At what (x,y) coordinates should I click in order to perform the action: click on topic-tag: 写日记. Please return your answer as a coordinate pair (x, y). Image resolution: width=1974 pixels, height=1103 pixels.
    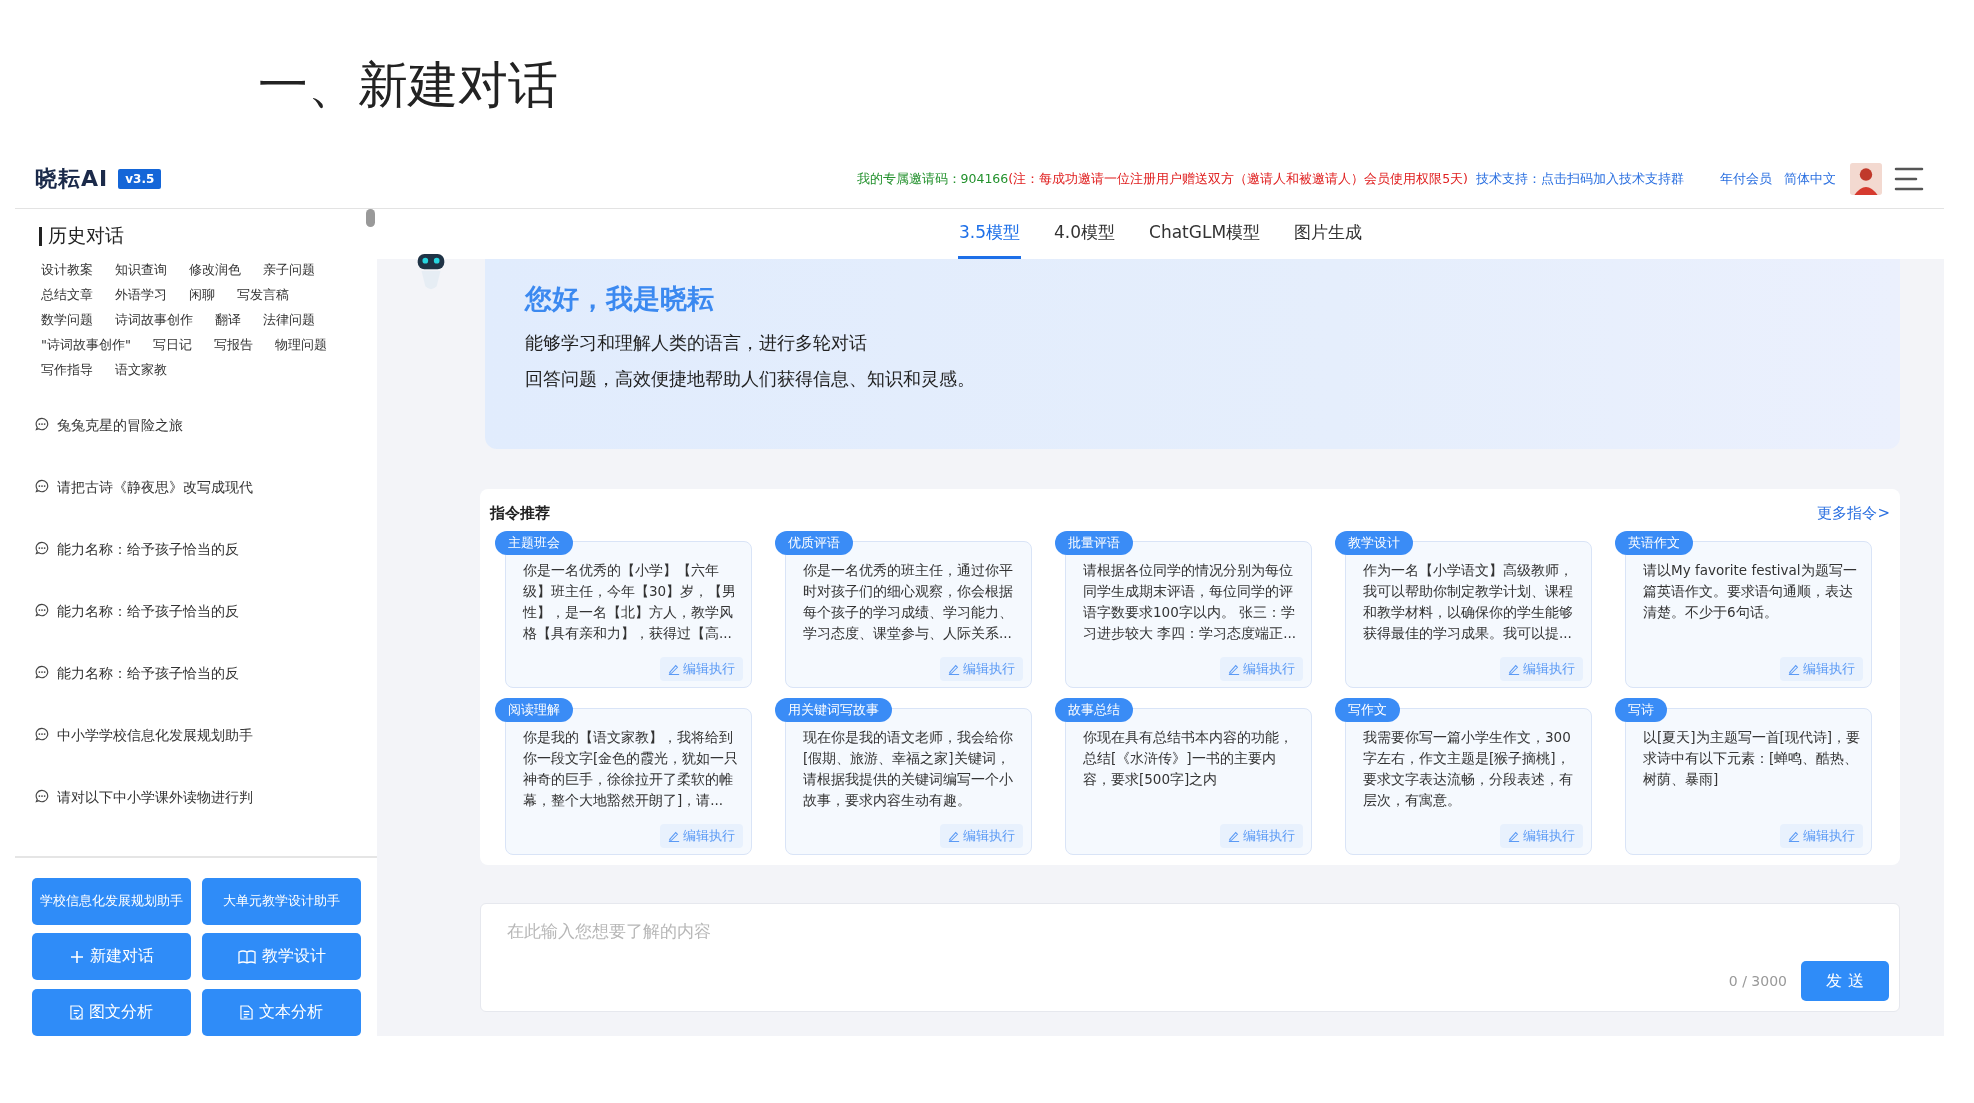
    Looking at the image, I should click on (172, 345).